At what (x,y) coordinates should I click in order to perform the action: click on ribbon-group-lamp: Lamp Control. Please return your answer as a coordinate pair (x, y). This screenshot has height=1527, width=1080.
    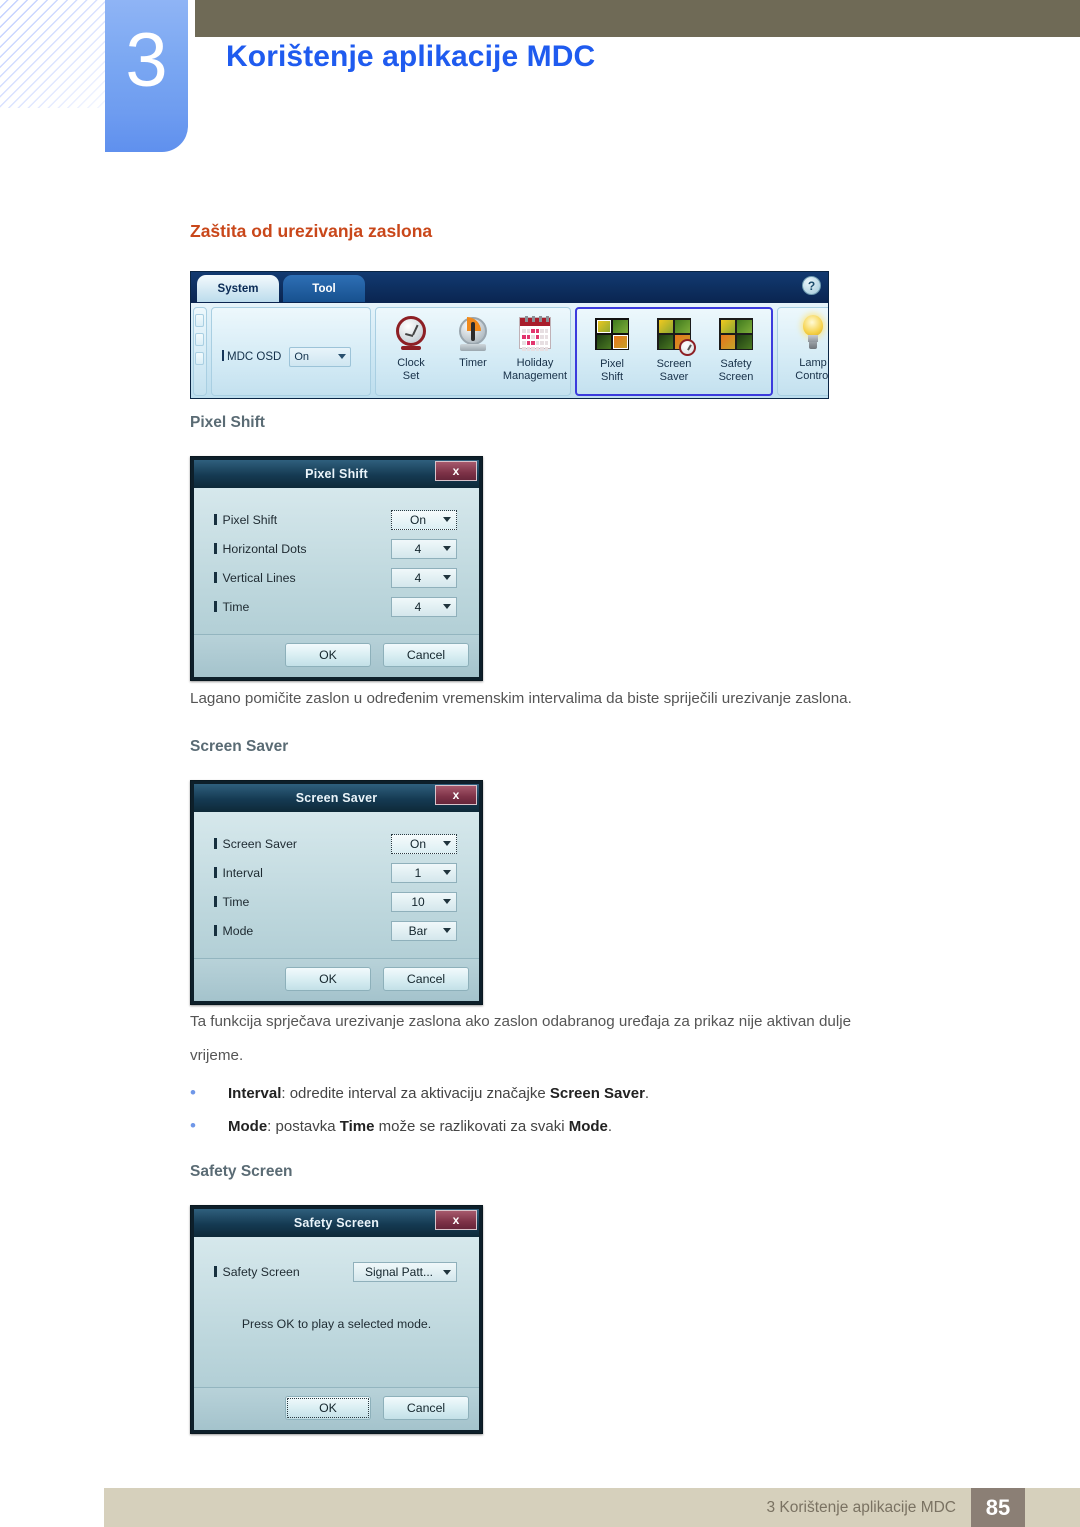
    Looking at the image, I should click on (802, 351).